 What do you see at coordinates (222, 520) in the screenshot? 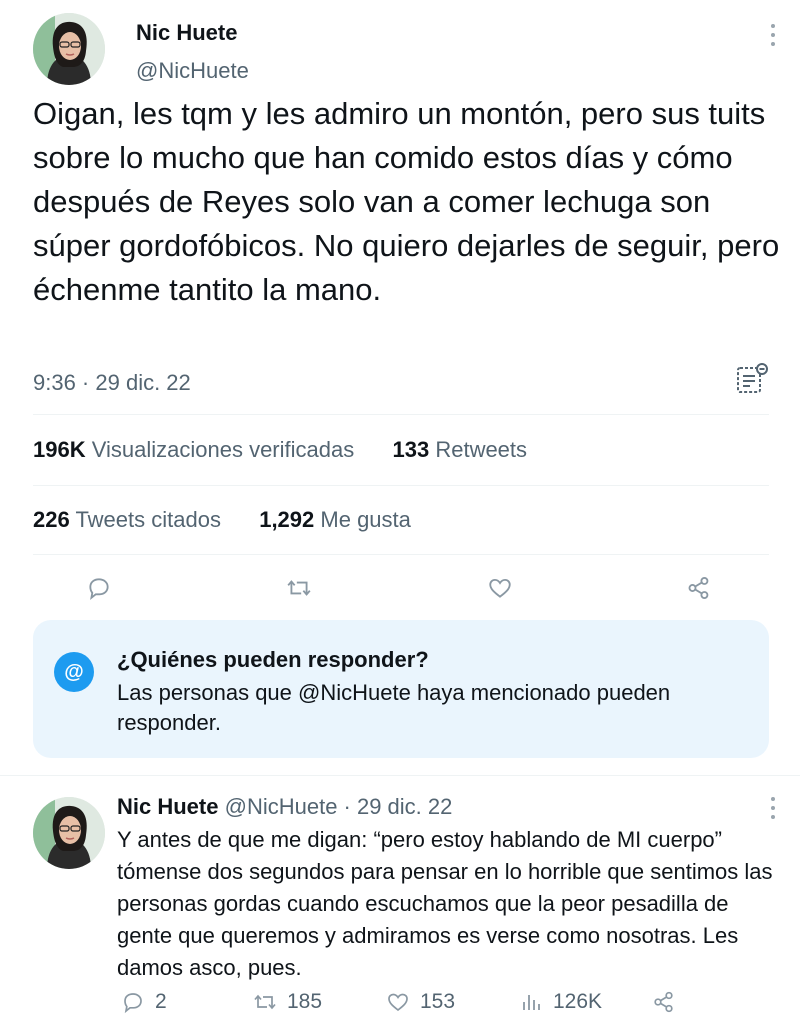
I see `stats-row-quotes-likes: 226 Tweets citados 1,292 Me gusta` at bounding box center [222, 520].